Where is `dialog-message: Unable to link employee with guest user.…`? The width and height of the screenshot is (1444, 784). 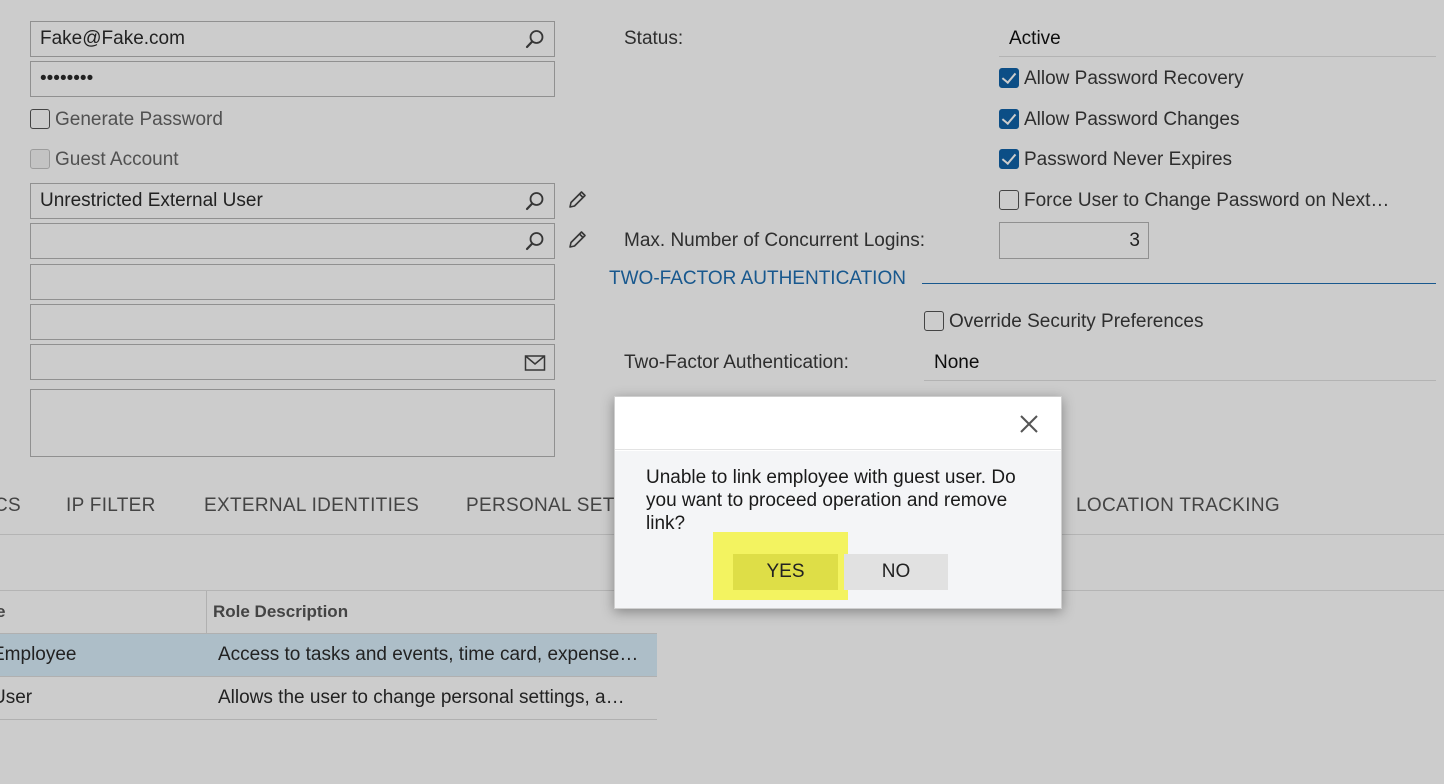 dialog-message: Unable to link employee with guest user.… is located at coordinates (831, 500).